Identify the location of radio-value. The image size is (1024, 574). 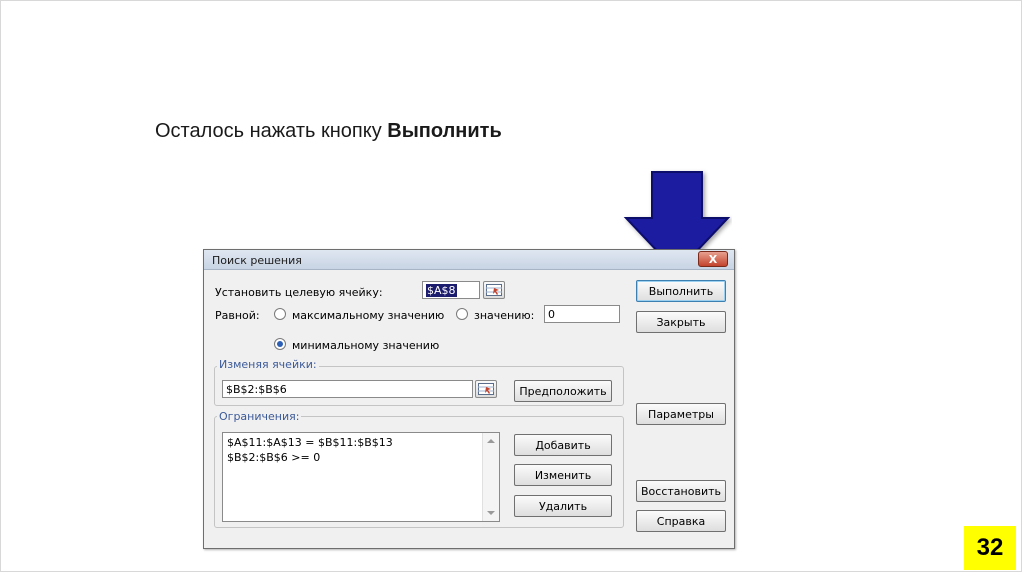
(462, 314).